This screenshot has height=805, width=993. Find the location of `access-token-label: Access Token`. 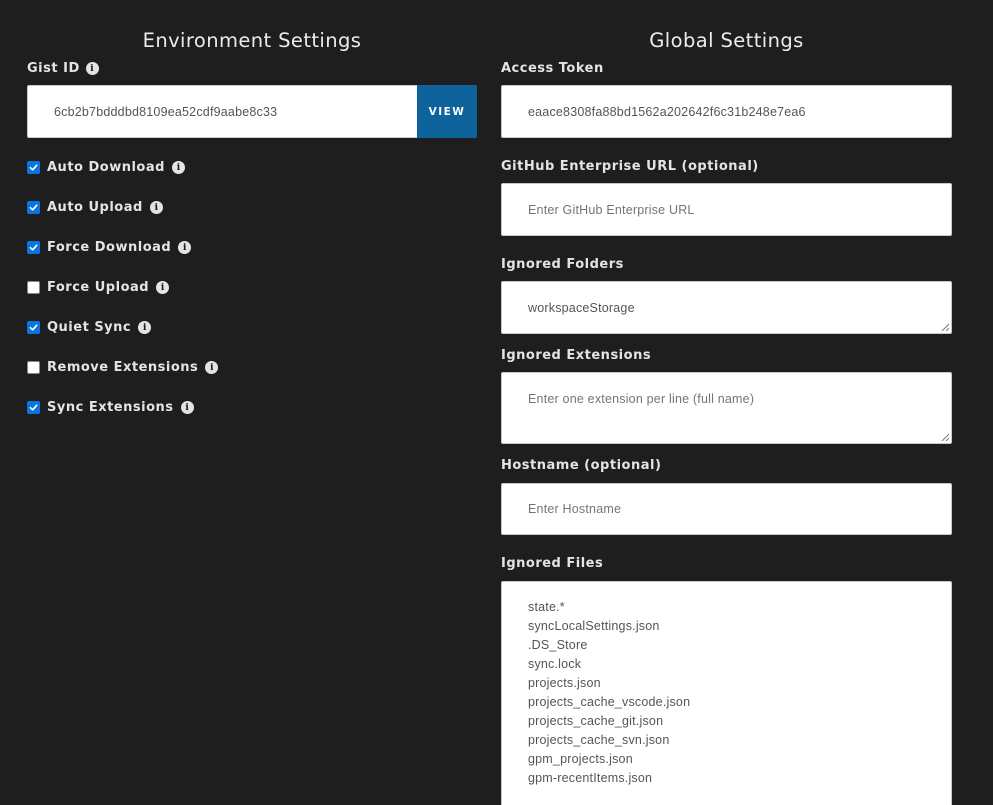

access-token-label: Access Token is located at coordinates (552, 68).